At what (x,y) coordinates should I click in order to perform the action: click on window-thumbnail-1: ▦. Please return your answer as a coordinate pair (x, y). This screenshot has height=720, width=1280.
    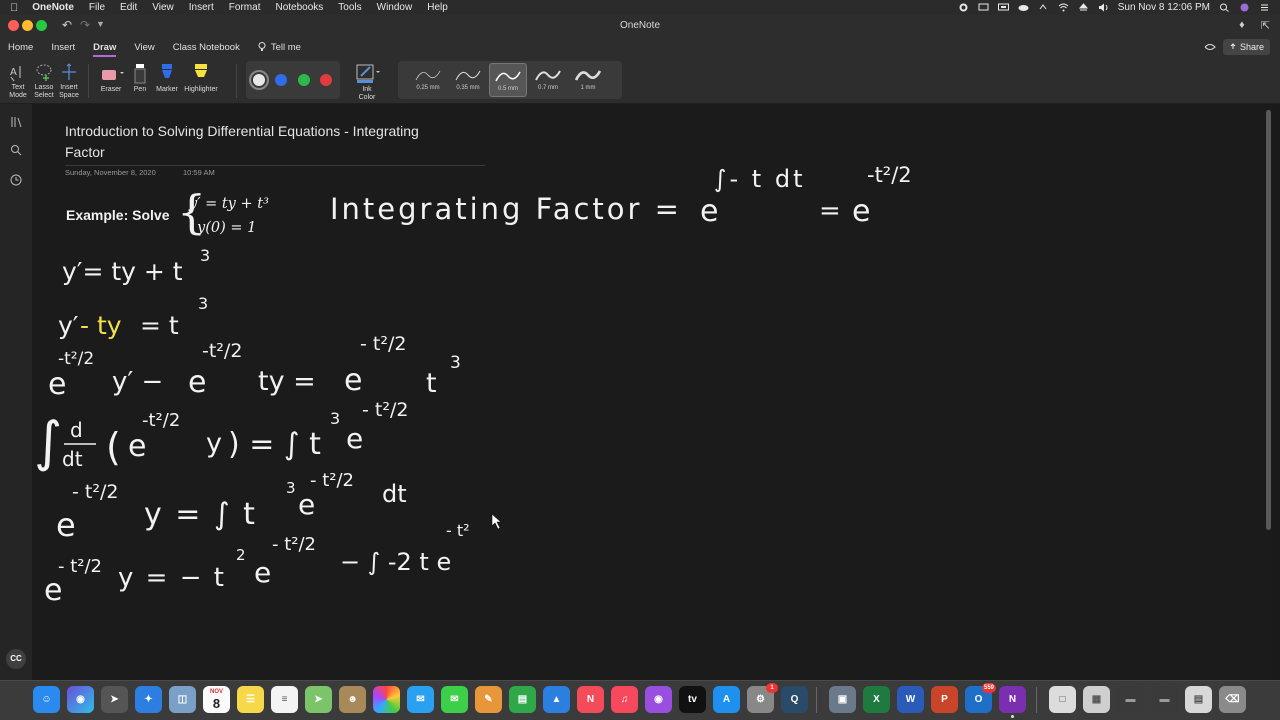
    Looking at the image, I should click on (1096, 699).